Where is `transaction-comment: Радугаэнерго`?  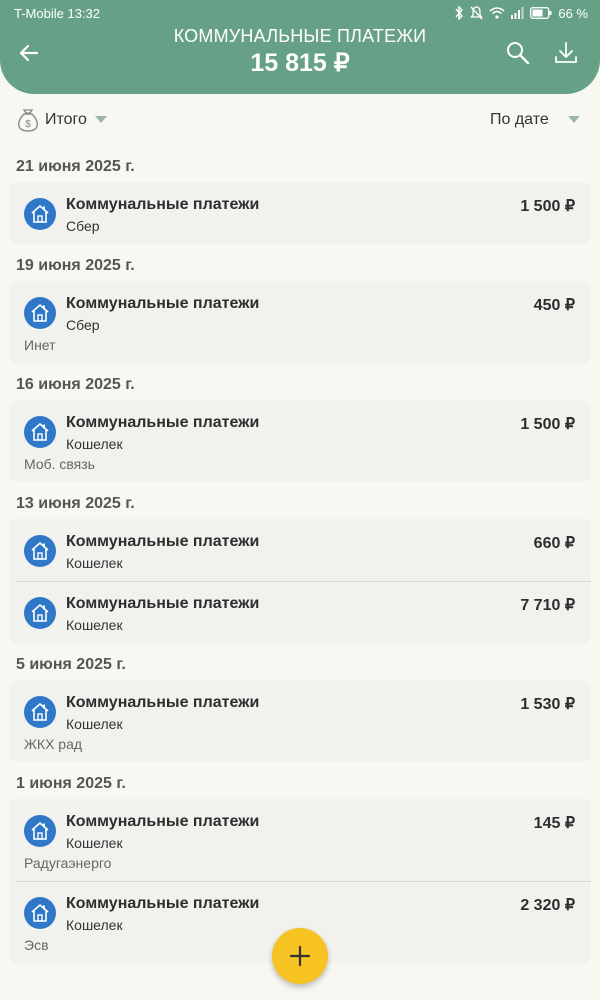
transaction-comment: Радугаэнерго is located at coordinates (68, 863).